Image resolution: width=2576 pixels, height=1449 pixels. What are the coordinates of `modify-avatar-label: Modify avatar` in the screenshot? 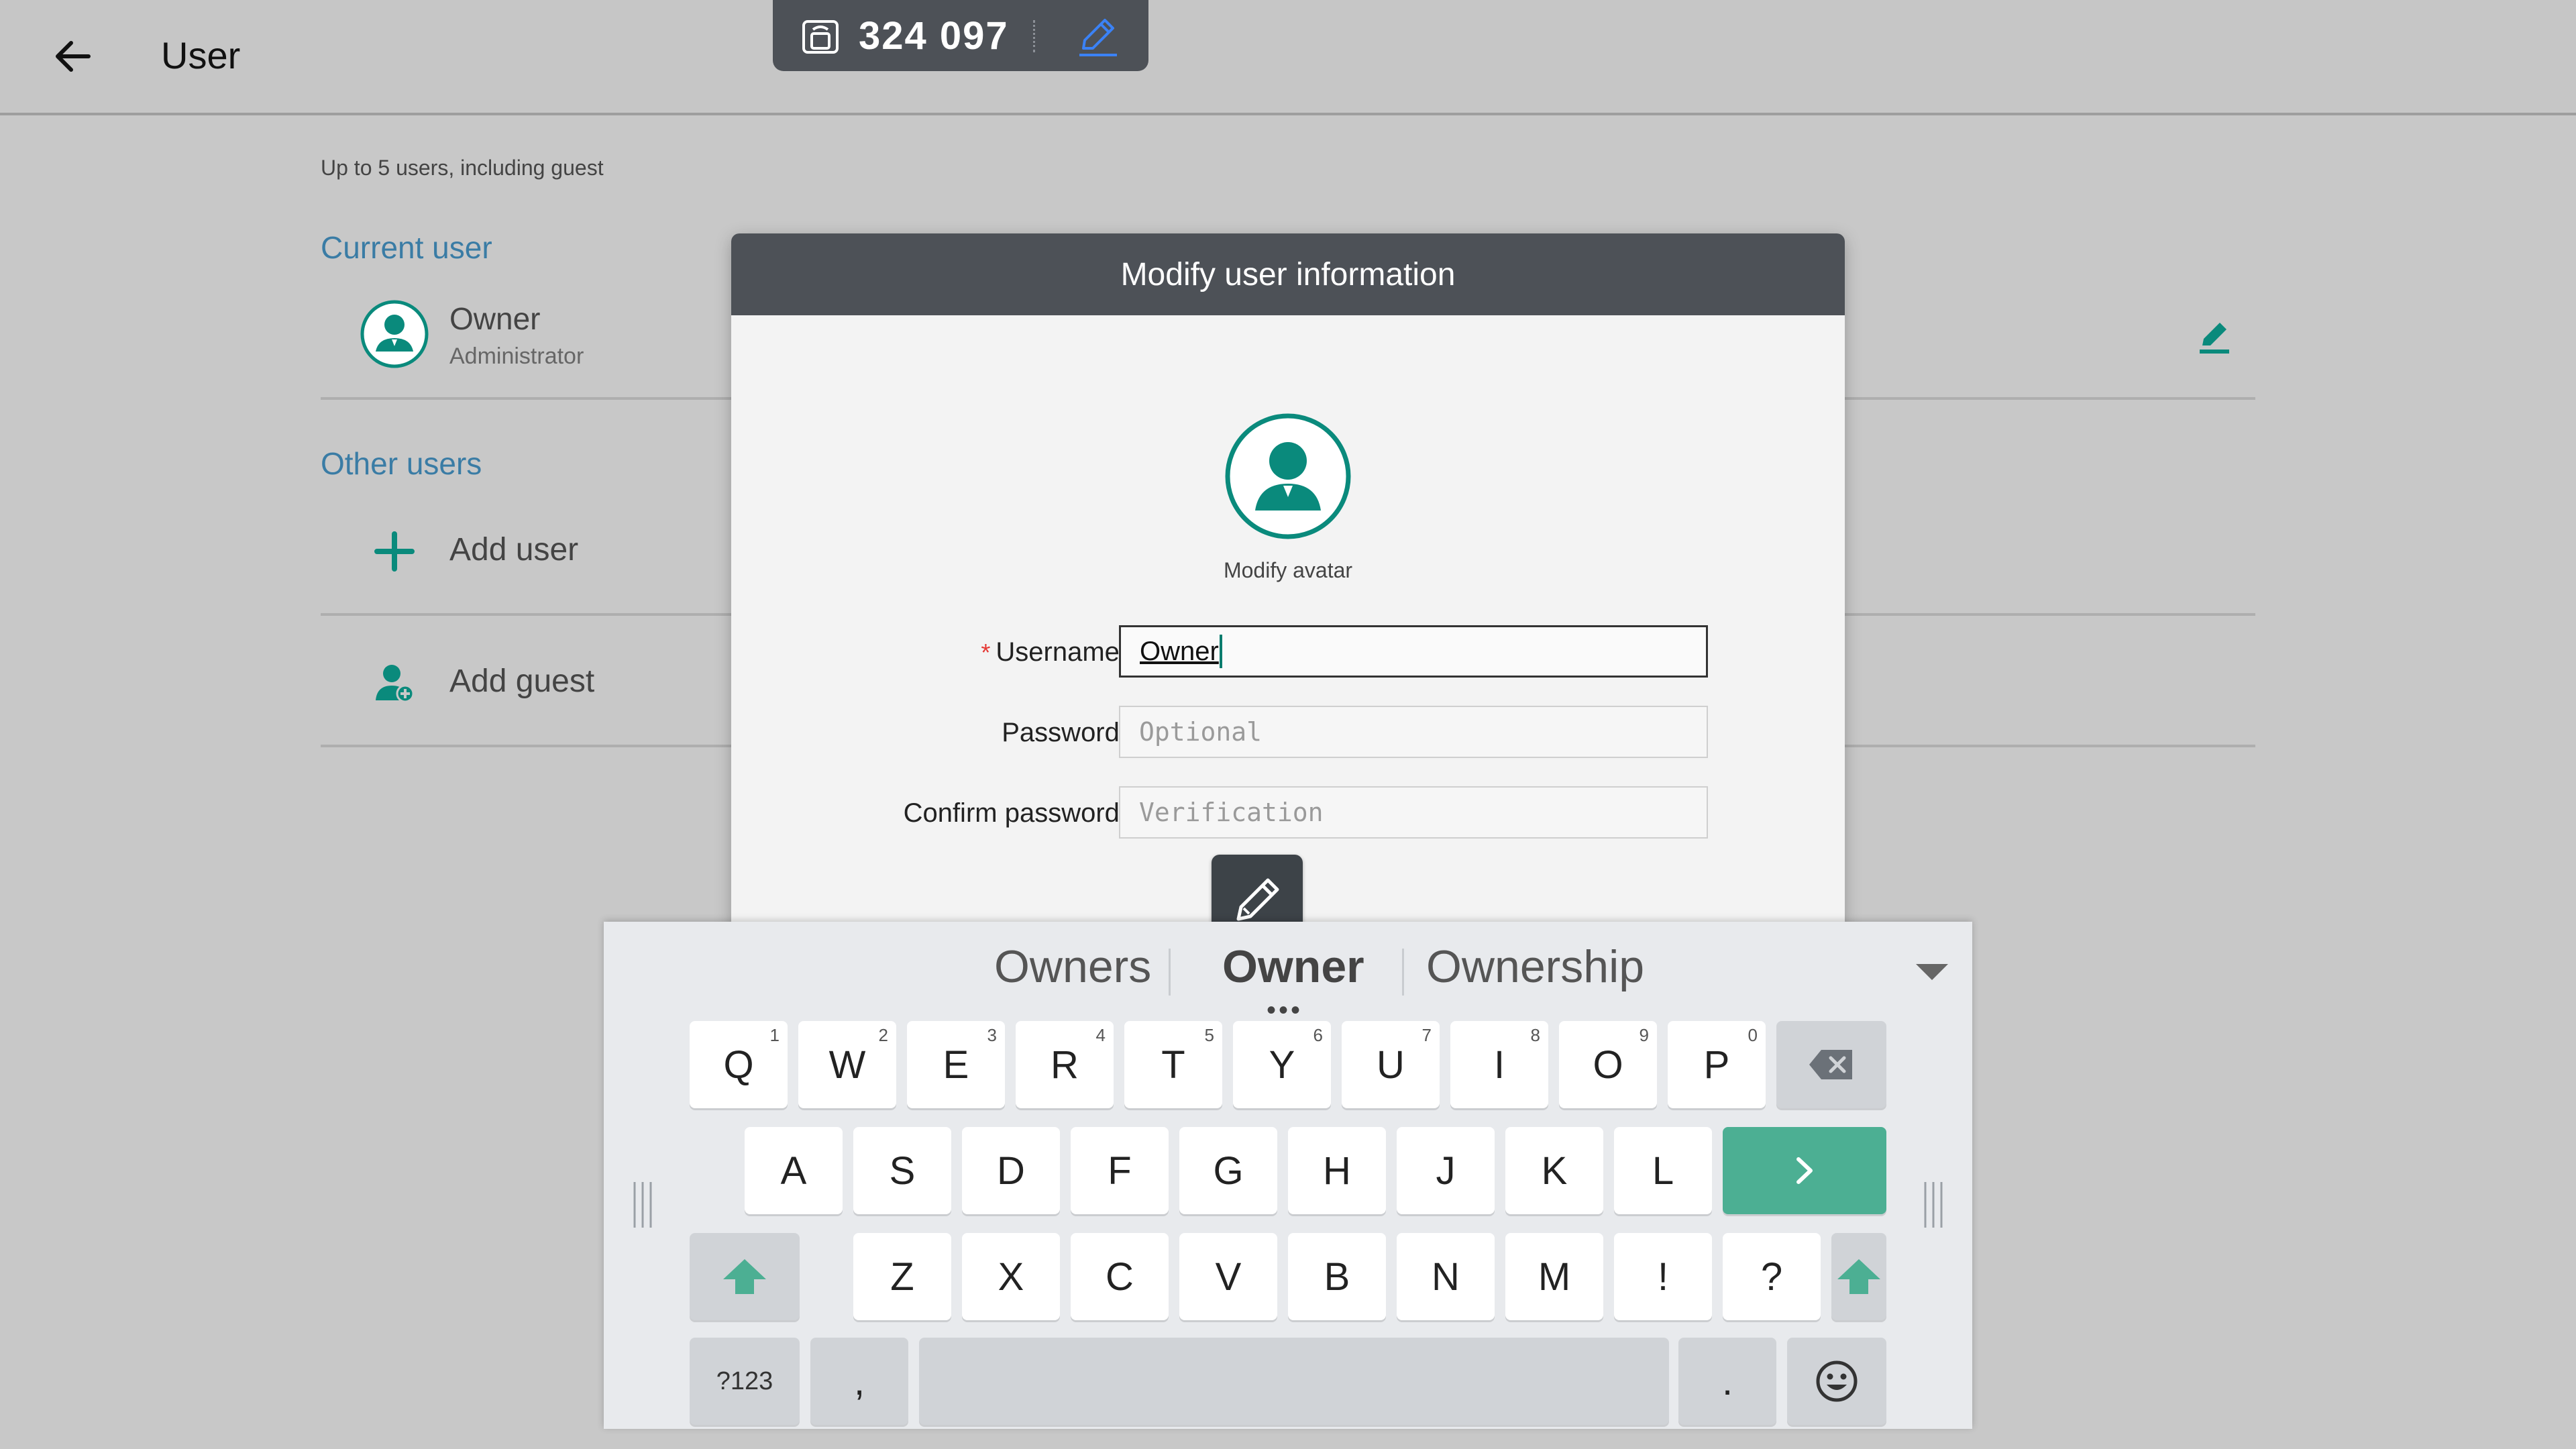 It's located at (1288, 570).